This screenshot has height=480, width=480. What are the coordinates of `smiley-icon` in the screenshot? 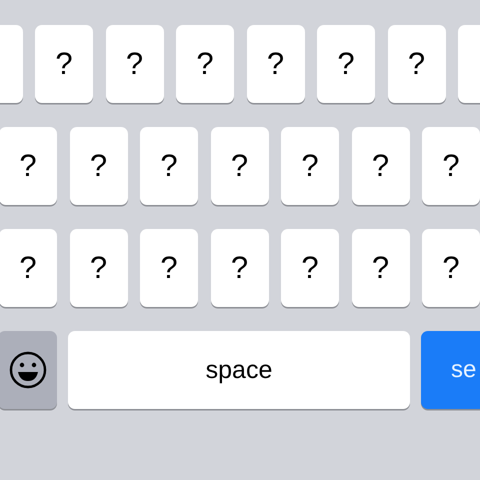 It's located at (27, 370).